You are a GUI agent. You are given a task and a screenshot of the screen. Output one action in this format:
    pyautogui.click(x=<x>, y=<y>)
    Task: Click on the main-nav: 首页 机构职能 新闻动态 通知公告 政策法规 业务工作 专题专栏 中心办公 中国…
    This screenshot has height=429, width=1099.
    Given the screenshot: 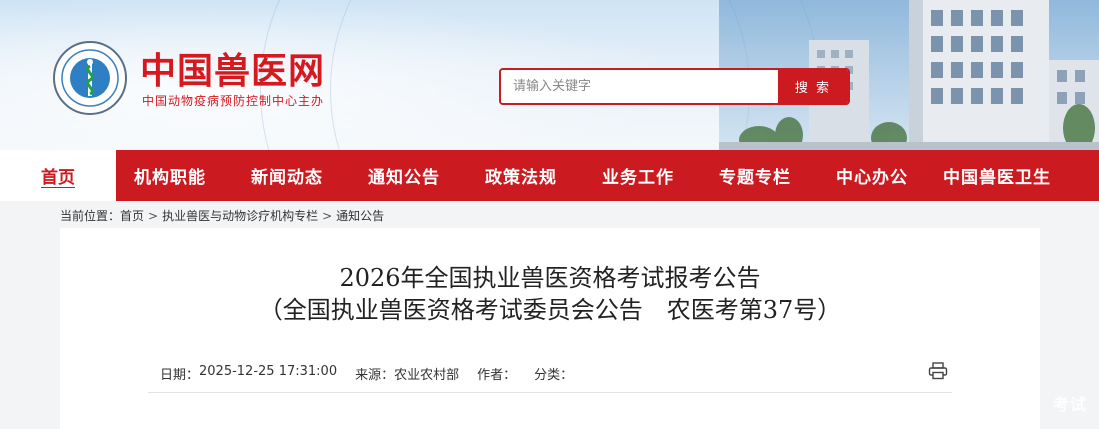 What is the action you would take?
    pyautogui.click(x=549, y=175)
    